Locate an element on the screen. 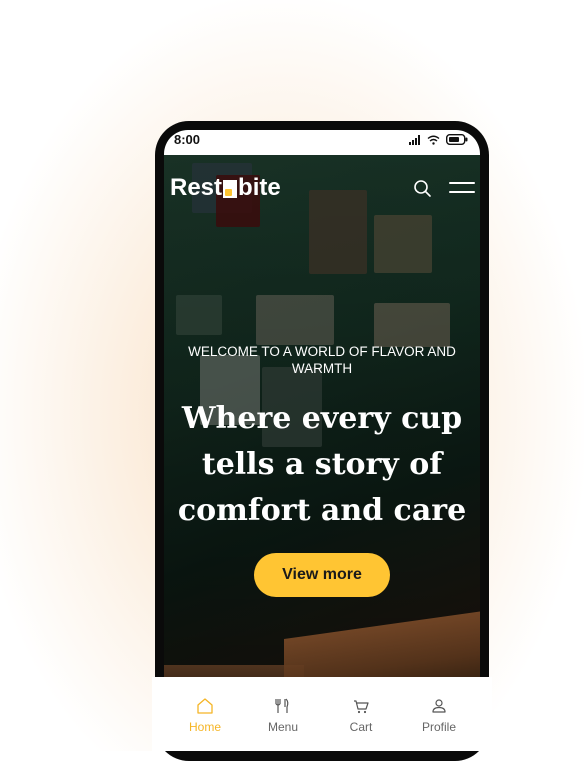 The image size is (584, 761). tab-home: Home is located at coordinates (205, 714).